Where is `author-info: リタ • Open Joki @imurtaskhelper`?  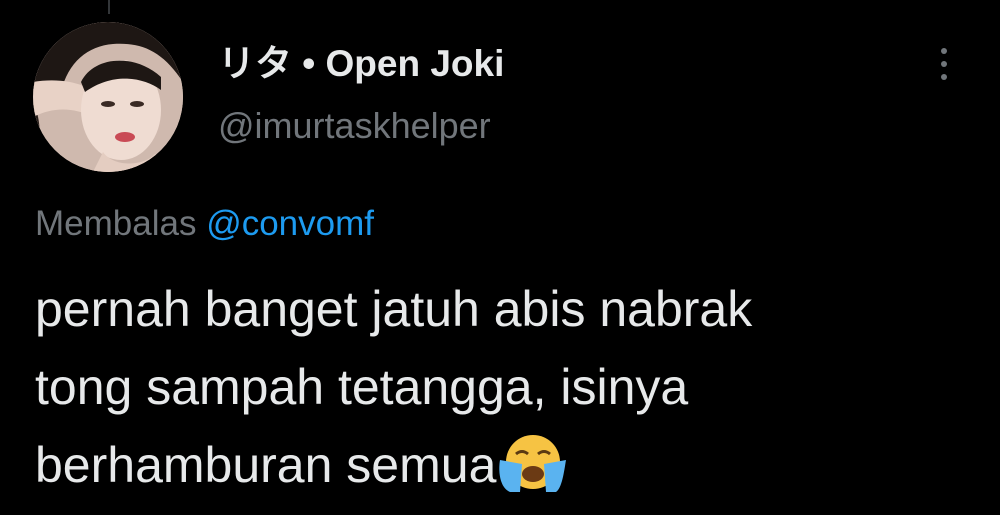 author-info: リタ • Open Joki @imurtaskhelper is located at coordinates (361, 95).